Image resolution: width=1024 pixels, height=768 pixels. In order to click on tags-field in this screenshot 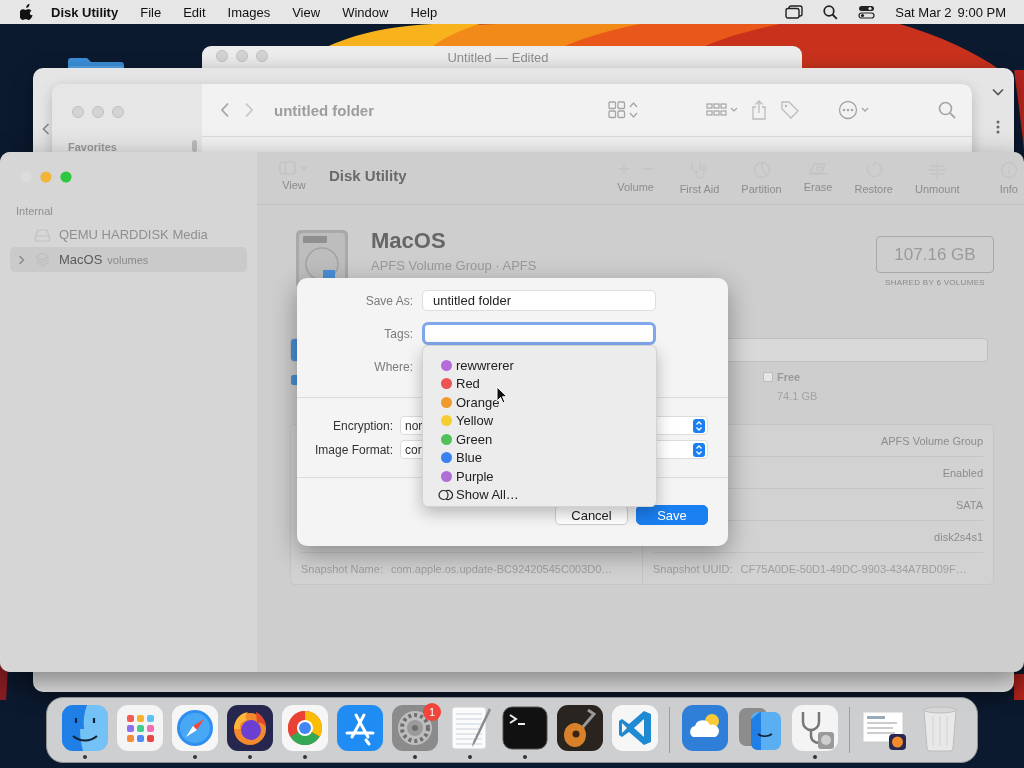, I will do `click(539, 333)`.